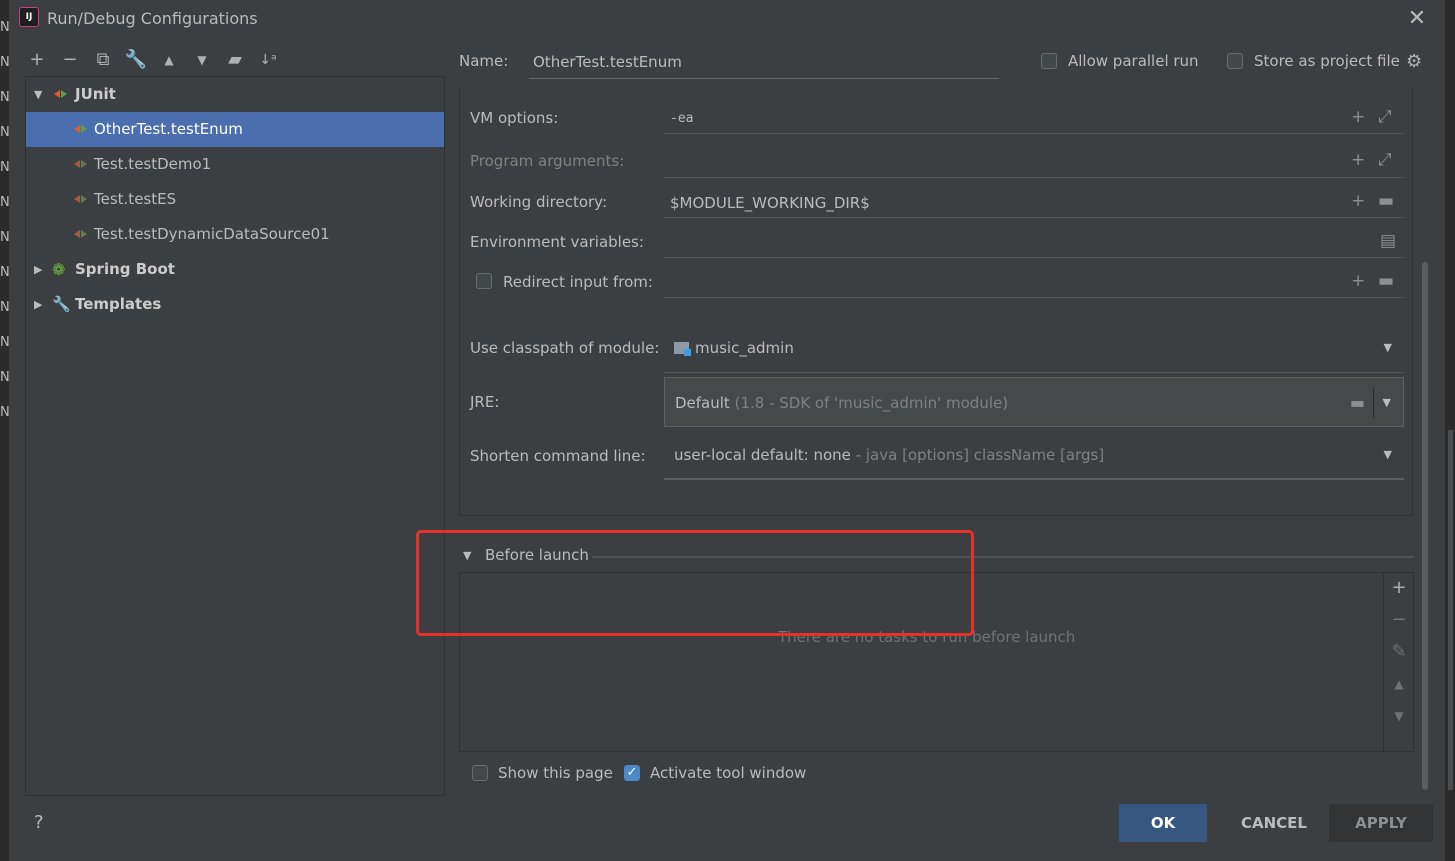 The image size is (1455, 861). I want to click on show-page-label: Show this page, so click(555, 773).